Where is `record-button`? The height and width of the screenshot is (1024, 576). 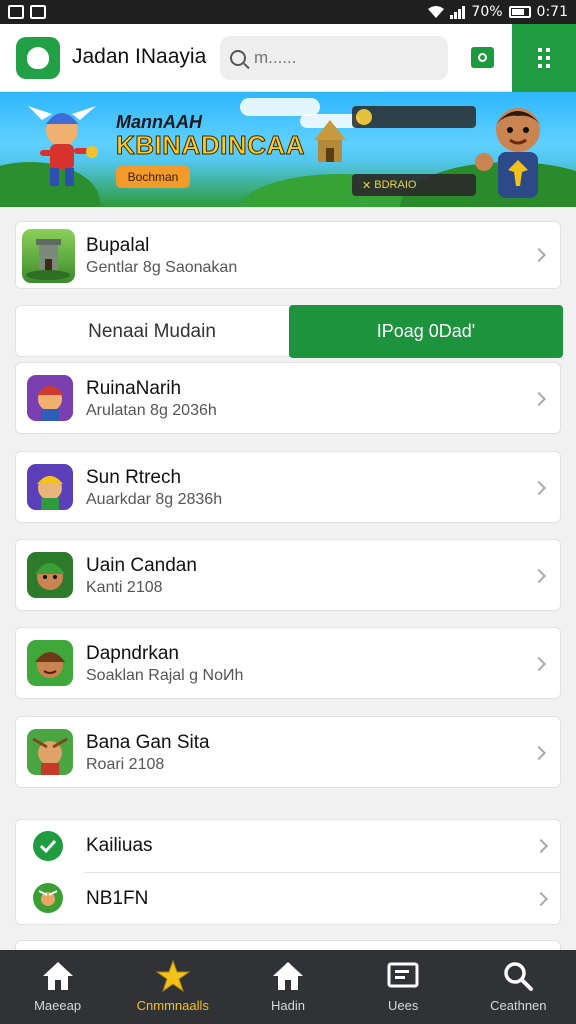
record-button is located at coordinates (482, 57).